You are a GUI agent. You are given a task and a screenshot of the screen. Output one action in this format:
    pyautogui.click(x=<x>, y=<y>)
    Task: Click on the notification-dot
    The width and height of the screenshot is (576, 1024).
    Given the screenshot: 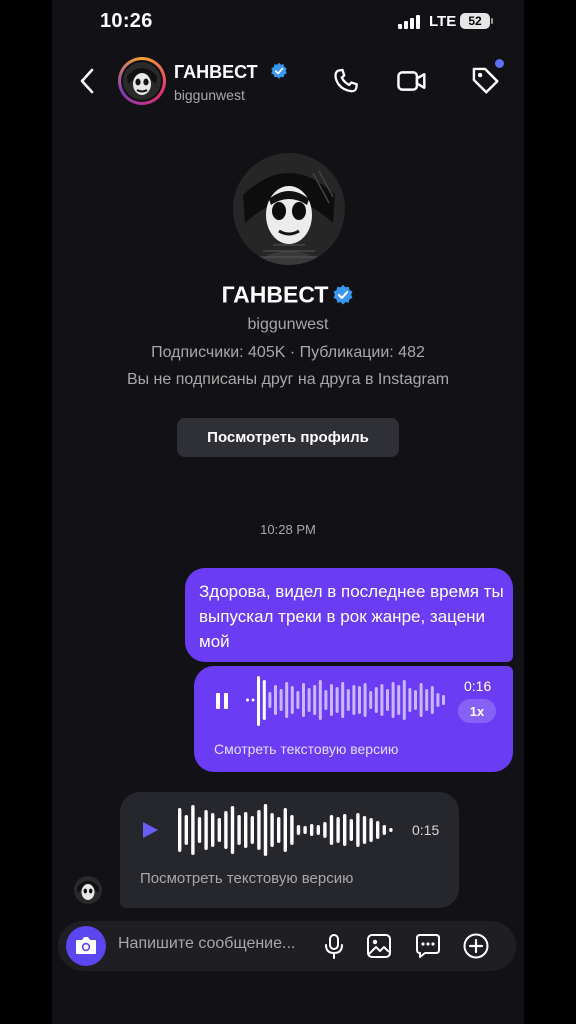 What is the action you would take?
    pyautogui.click(x=499, y=63)
    